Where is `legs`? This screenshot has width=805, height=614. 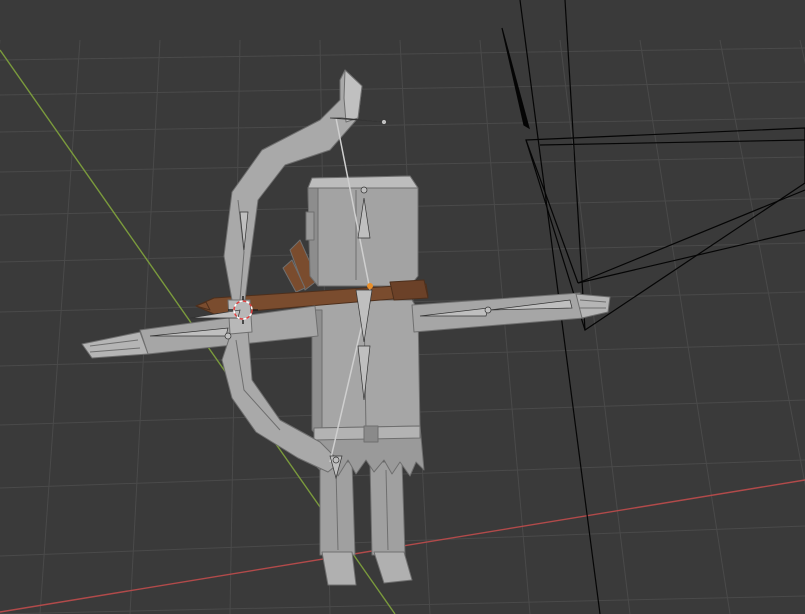 legs is located at coordinates (366, 523).